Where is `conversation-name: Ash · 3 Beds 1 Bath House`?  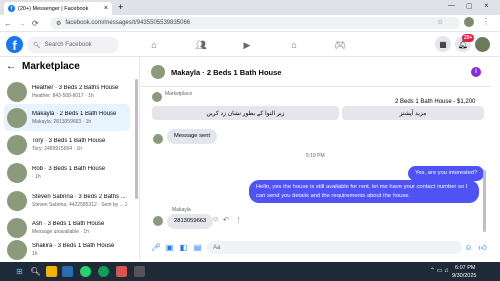
conversation-name: Ash · 3 Beds 1 Bath House is located at coordinates (68, 223).